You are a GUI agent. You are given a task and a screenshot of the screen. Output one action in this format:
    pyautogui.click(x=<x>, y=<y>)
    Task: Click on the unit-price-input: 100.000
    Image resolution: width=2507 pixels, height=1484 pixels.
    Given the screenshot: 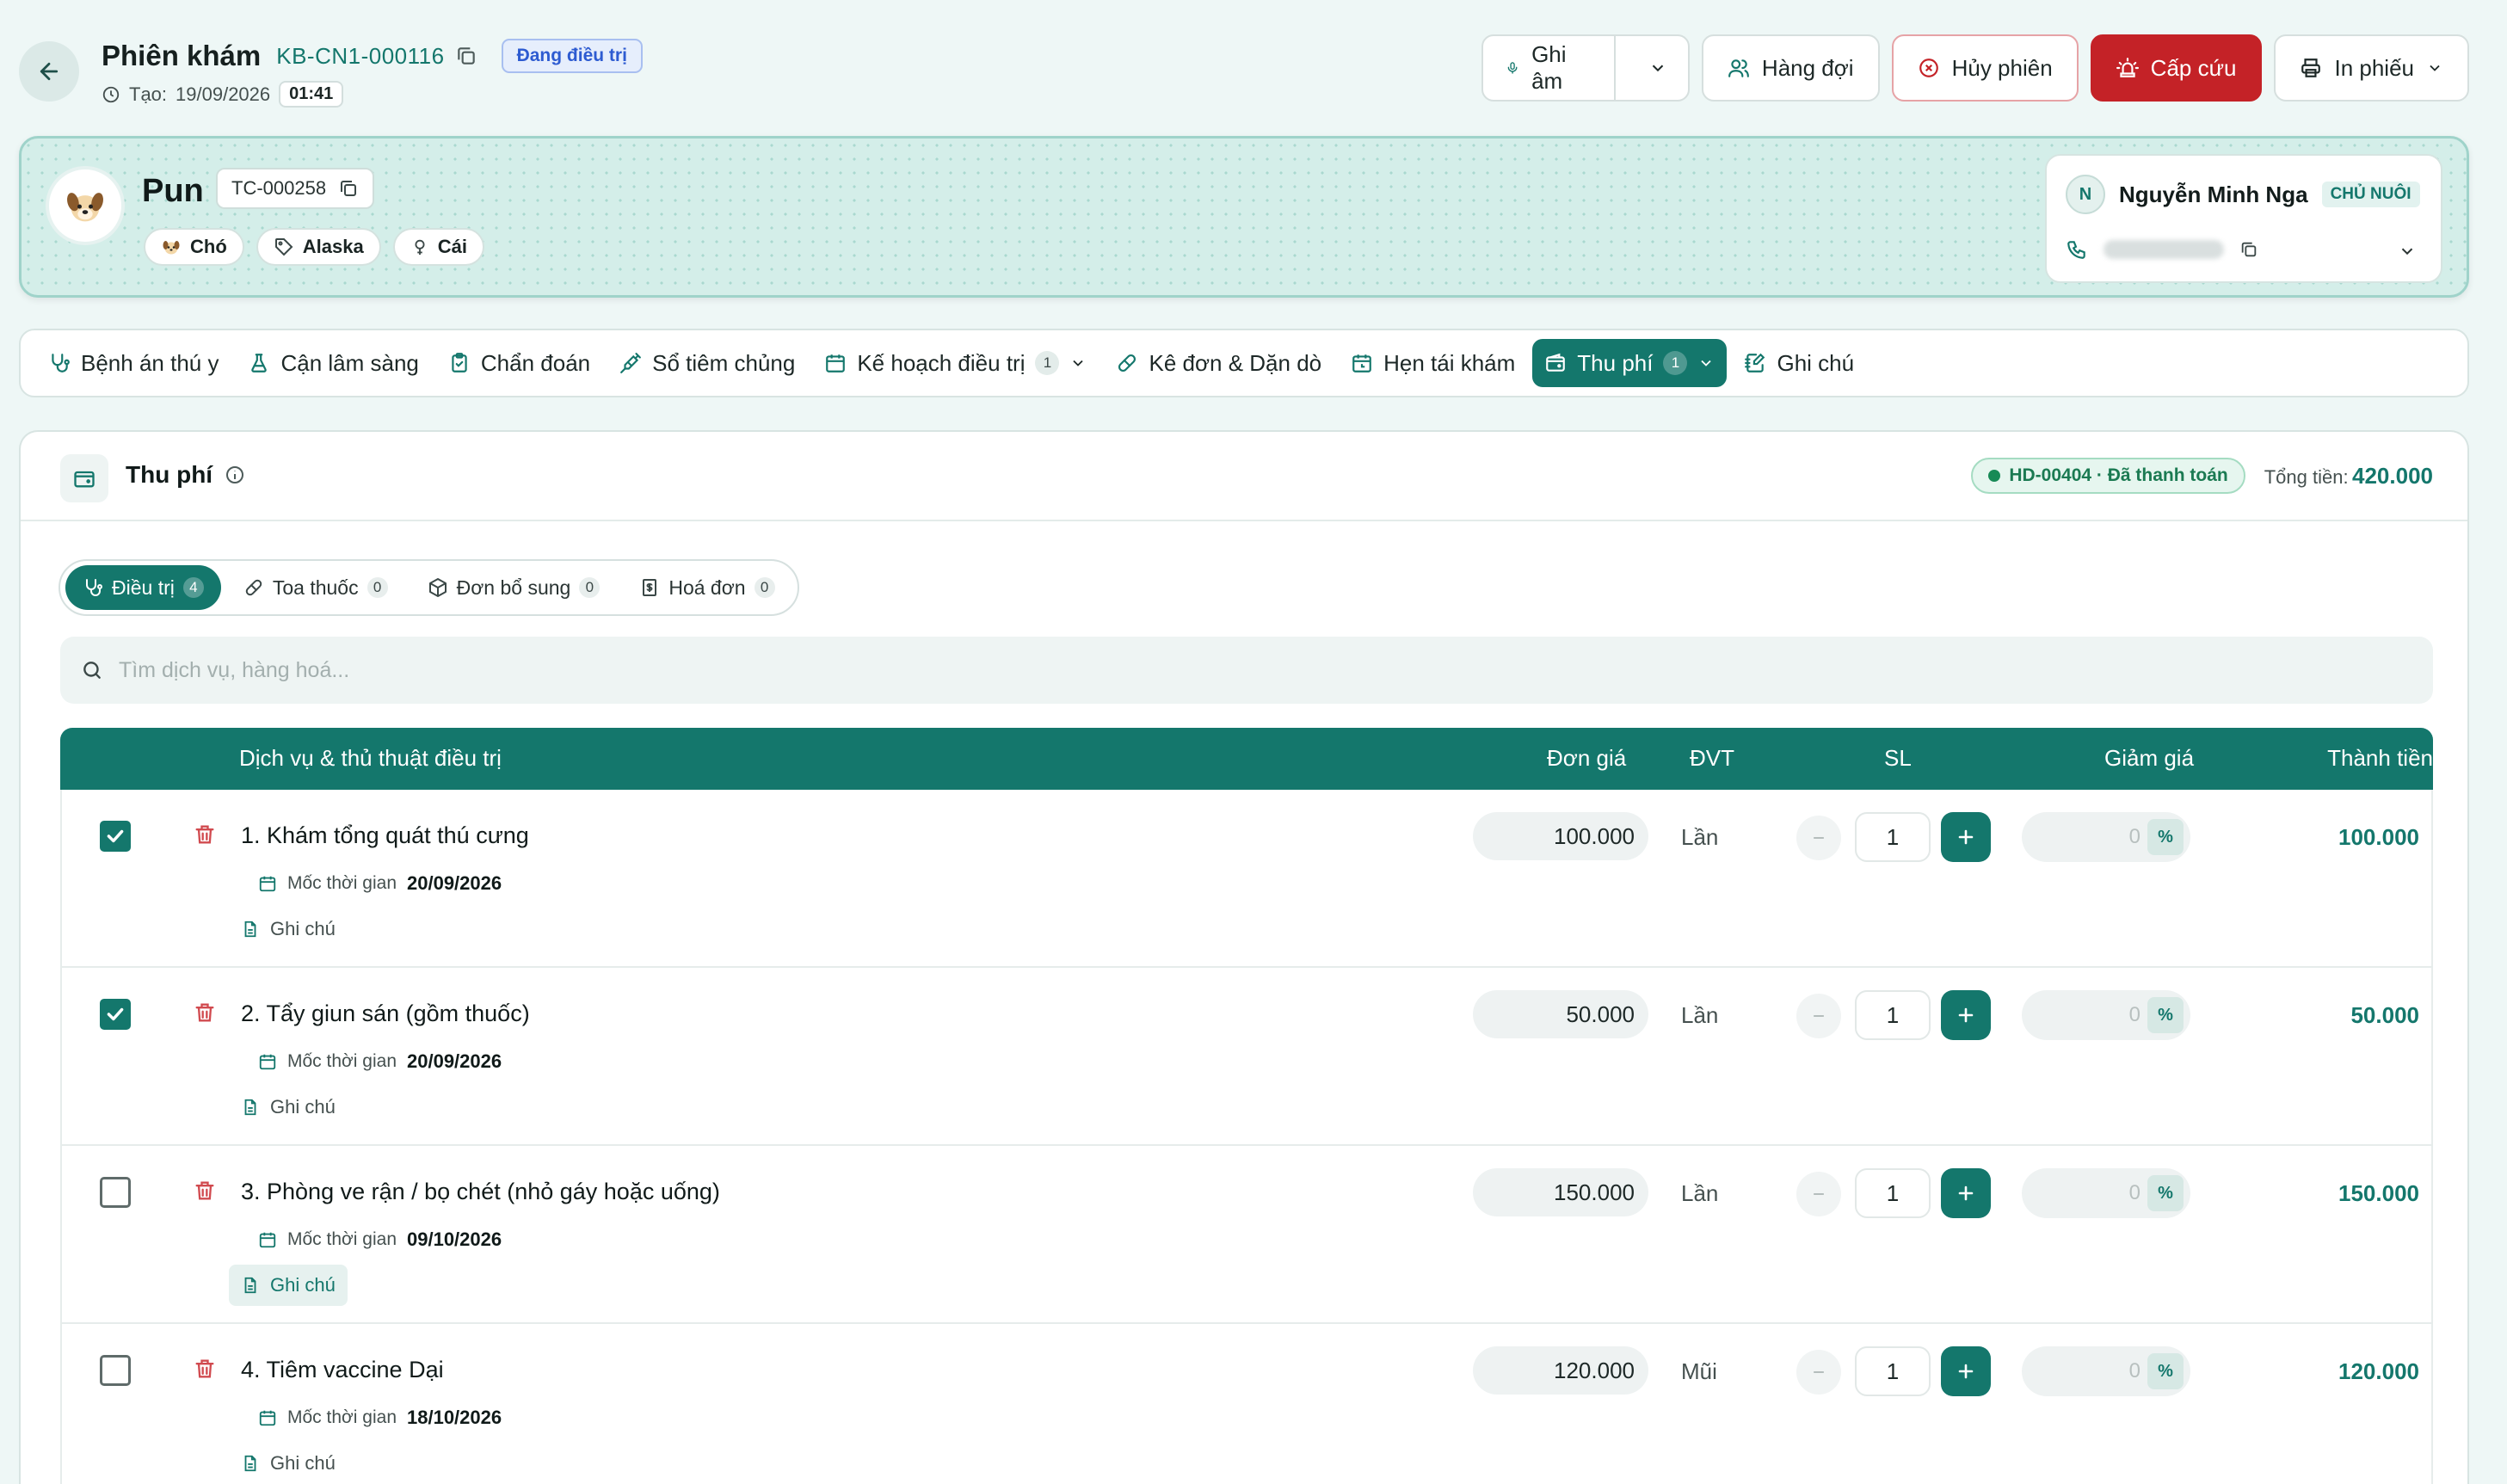 What is the action you would take?
    pyautogui.click(x=1560, y=836)
    